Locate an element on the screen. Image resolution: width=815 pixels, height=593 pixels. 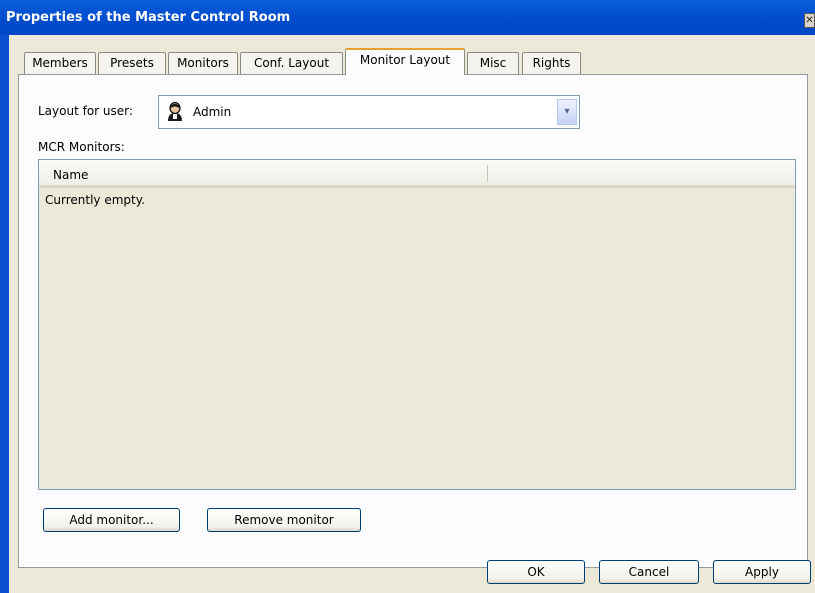
empty-table-message: Currently empty. is located at coordinates (95, 200).